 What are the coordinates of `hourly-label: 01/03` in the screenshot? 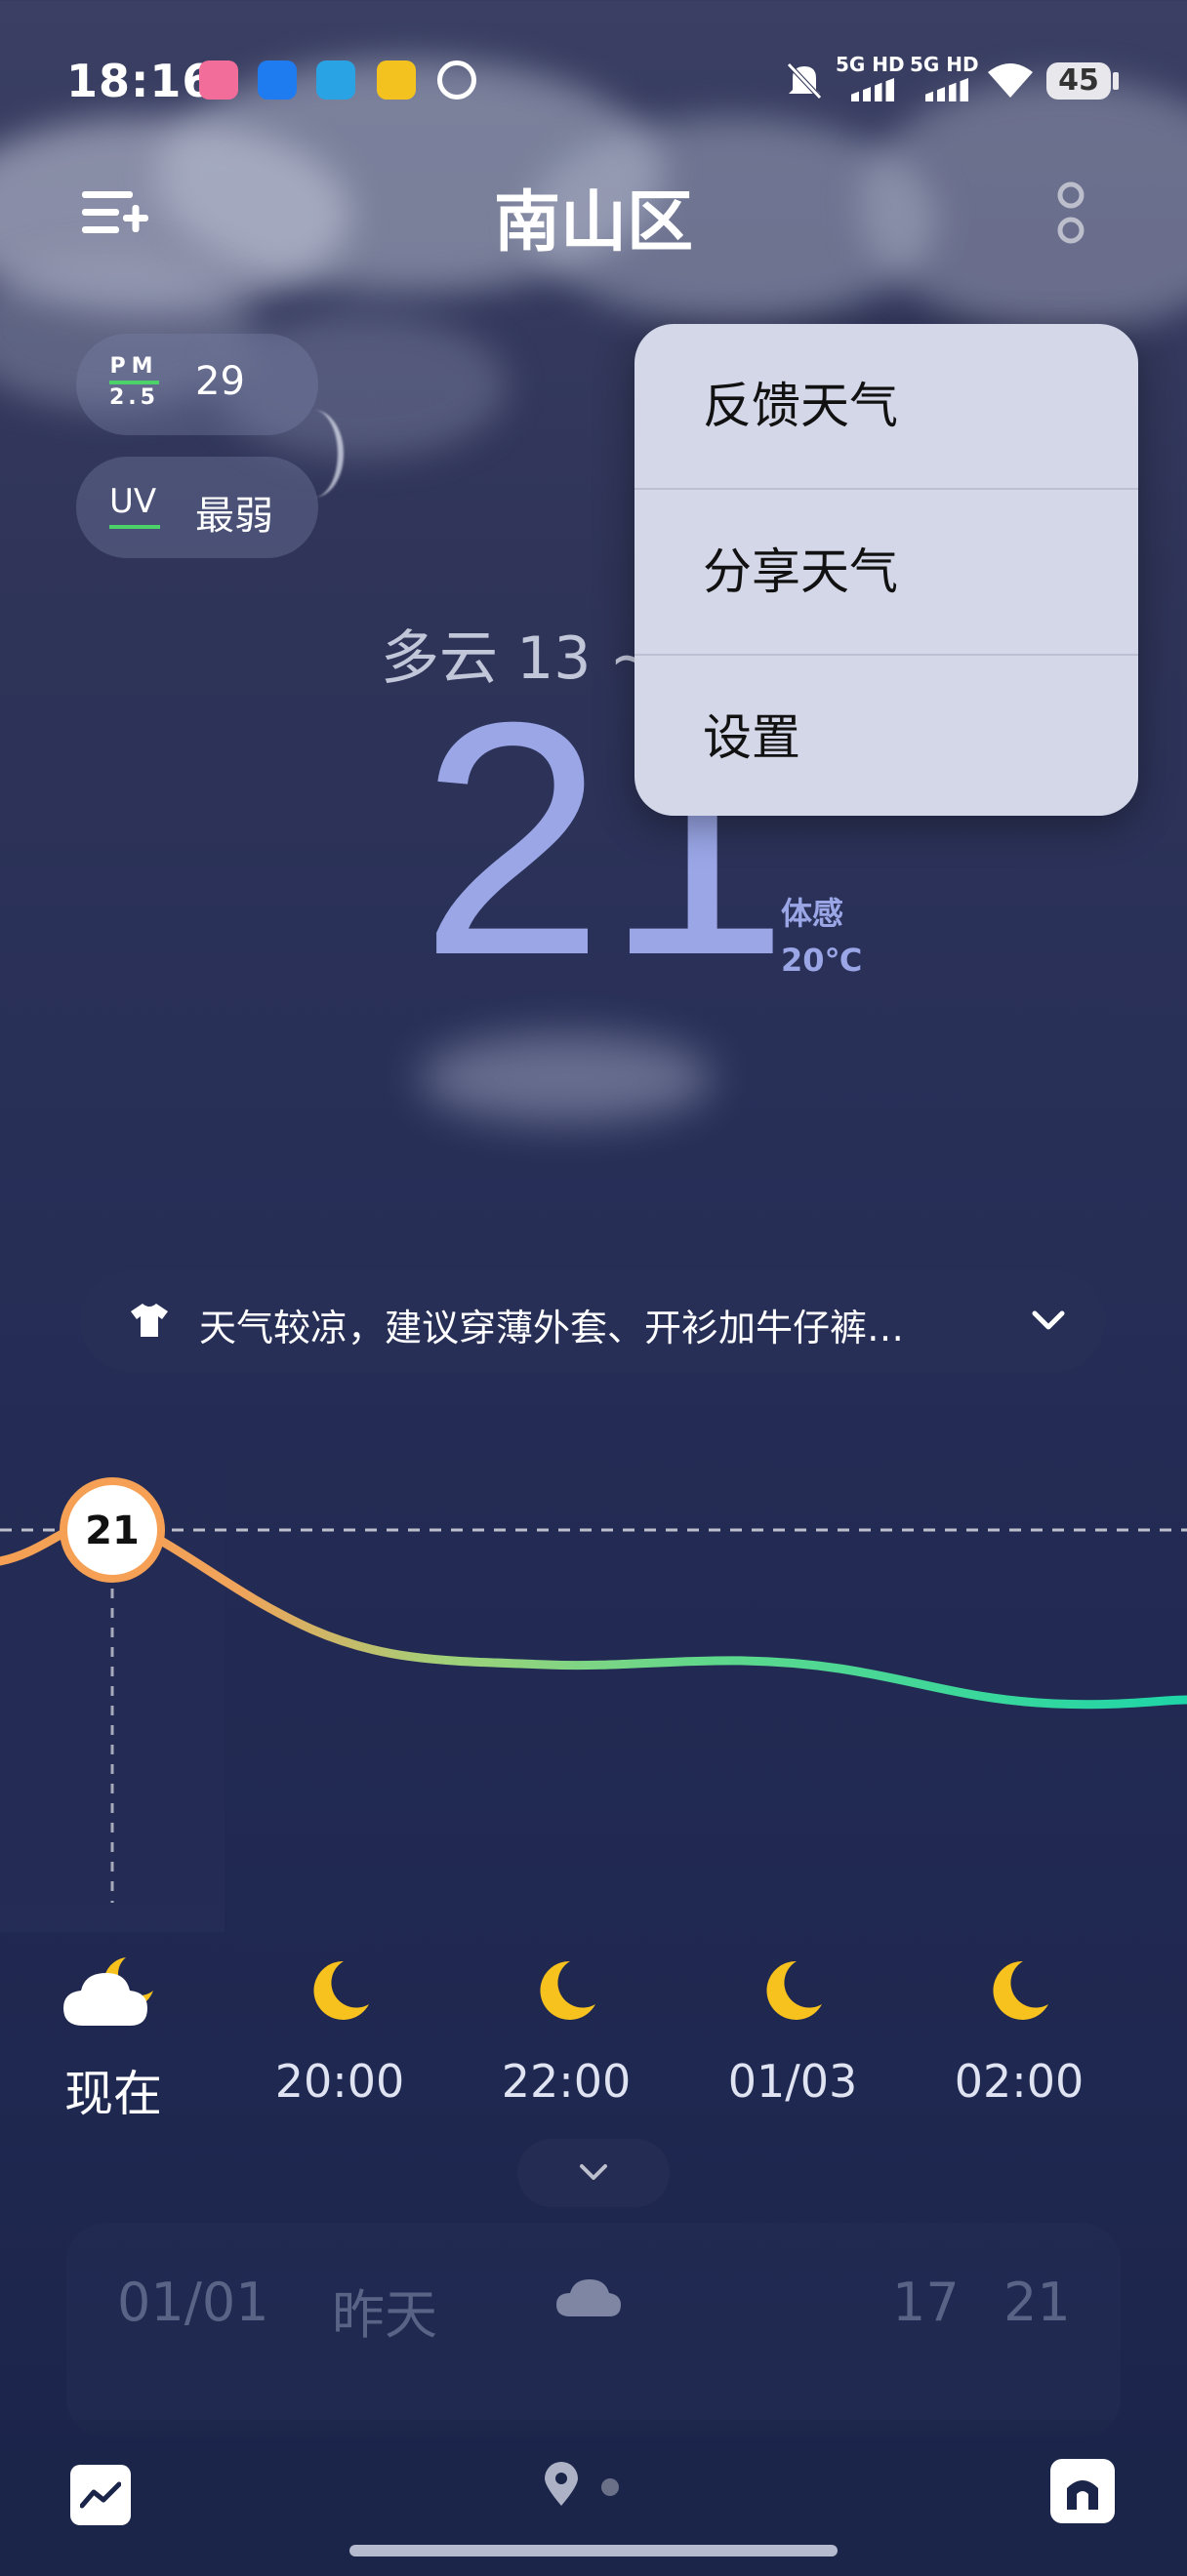 It's located at (792, 2081).